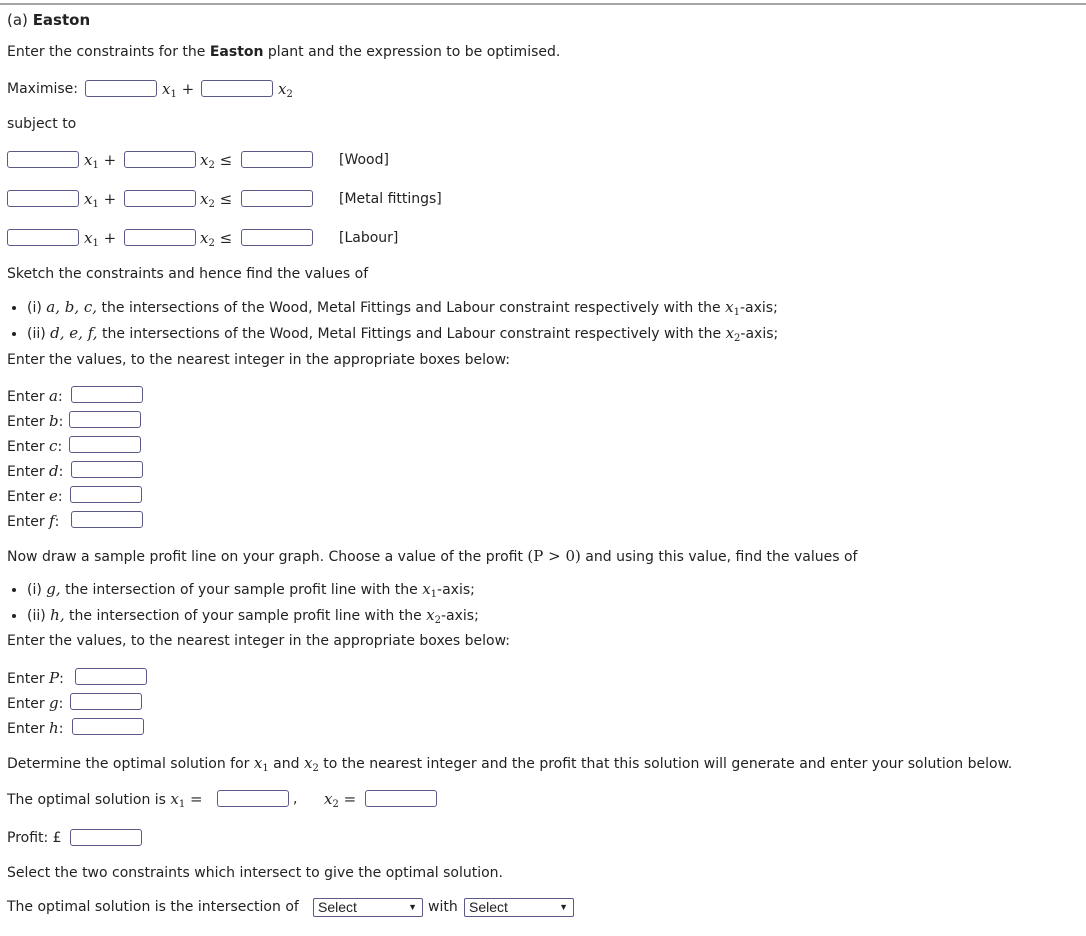 This screenshot has width=1086, height=936. I want to click on constraint-name: [Labour], so click(369, 238).